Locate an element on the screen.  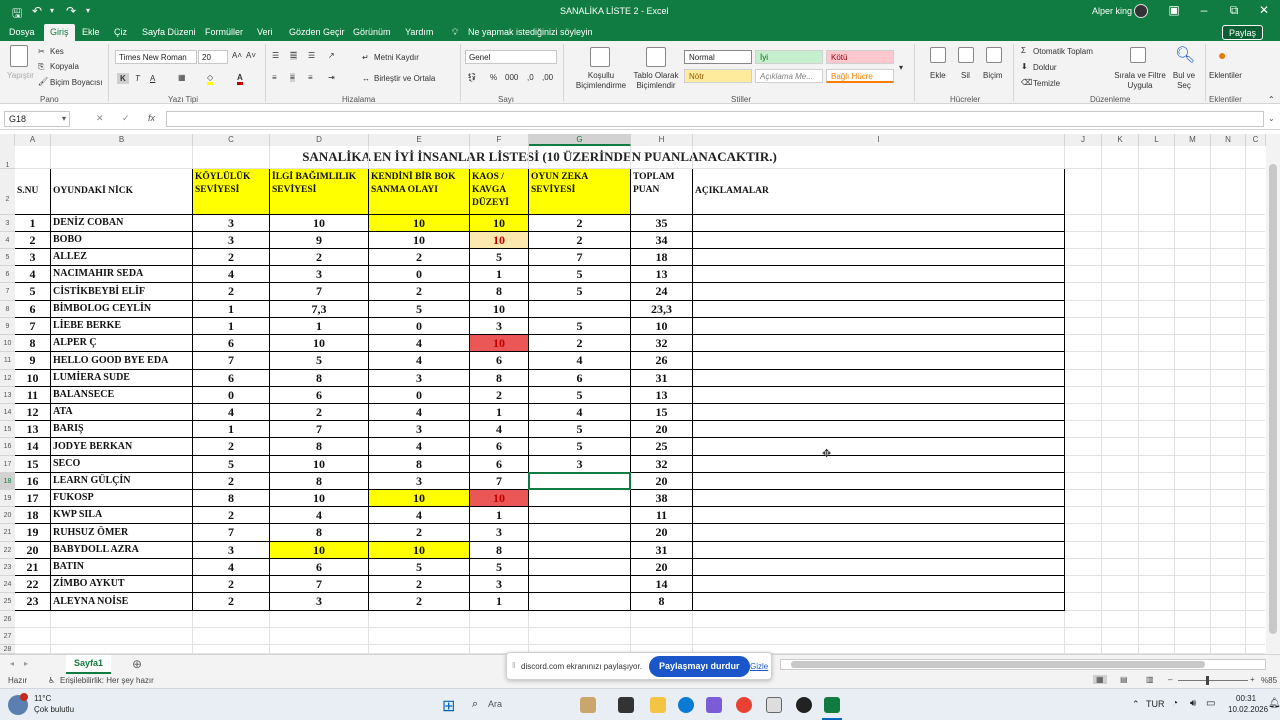
total-cell: 24 is located at coordinates (662, 292).